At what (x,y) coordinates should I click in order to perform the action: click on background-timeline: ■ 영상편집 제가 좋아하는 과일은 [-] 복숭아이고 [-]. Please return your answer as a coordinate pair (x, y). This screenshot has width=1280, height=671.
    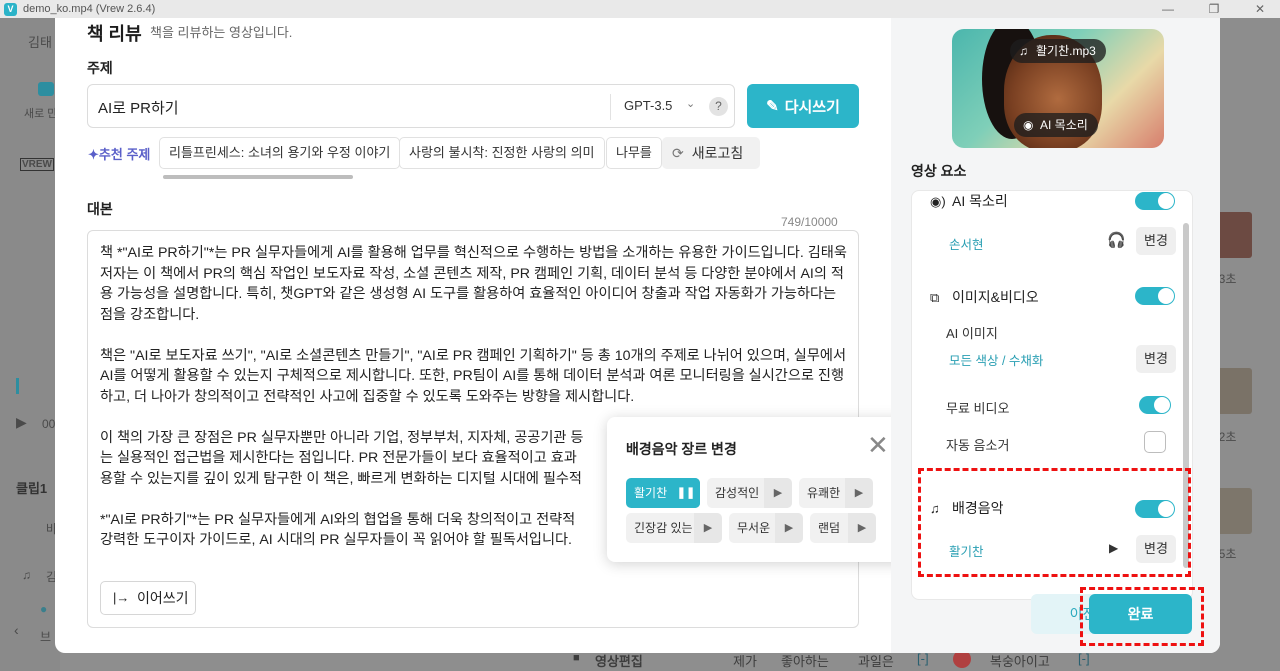
    Looking at the image, I should click on (831, 659).